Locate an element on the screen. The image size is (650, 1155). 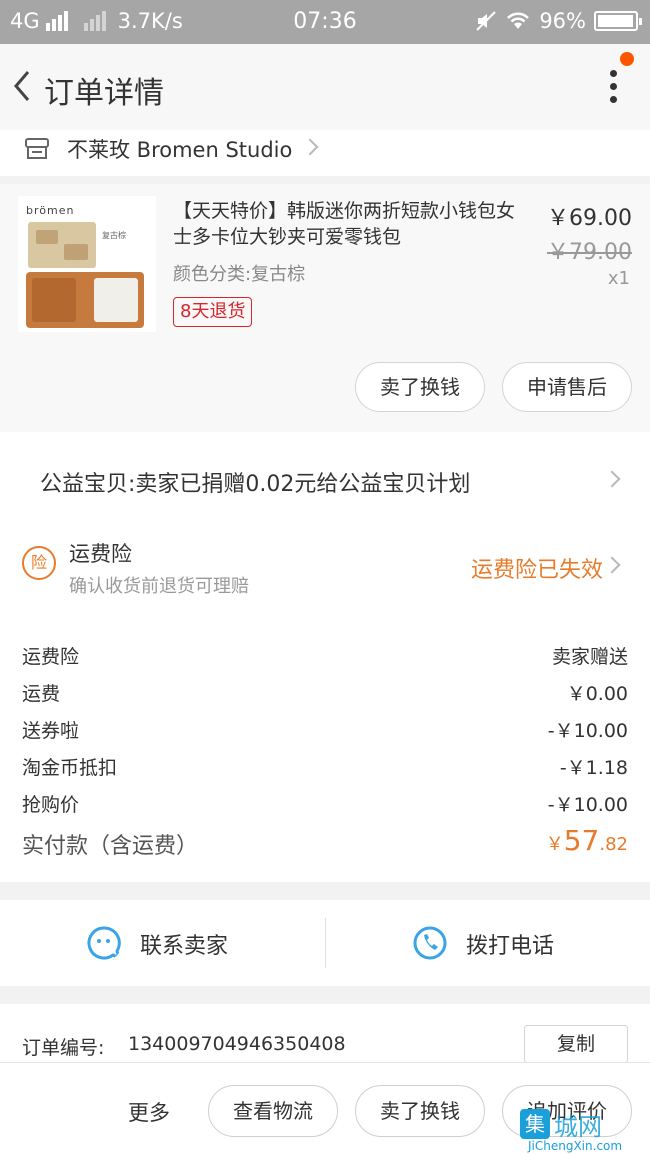
charity-text: 公益宝贝:卖家已捐赠0.02元给公益宝贝计划 is located at coordinates (255, 484).